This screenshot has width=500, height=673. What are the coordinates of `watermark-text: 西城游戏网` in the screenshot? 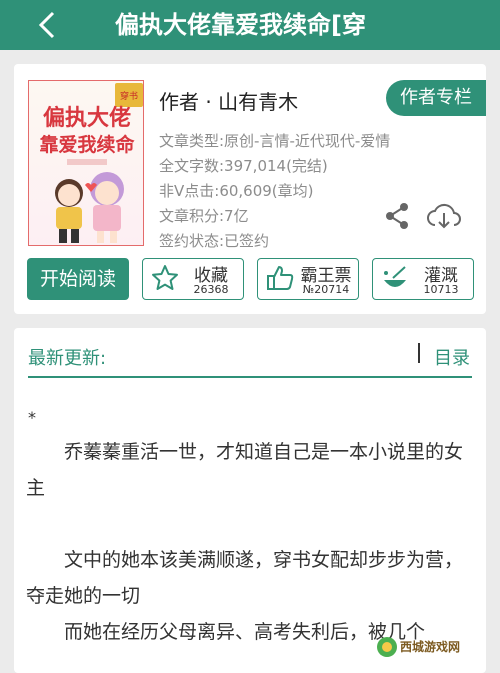 It's located at (430, 647).